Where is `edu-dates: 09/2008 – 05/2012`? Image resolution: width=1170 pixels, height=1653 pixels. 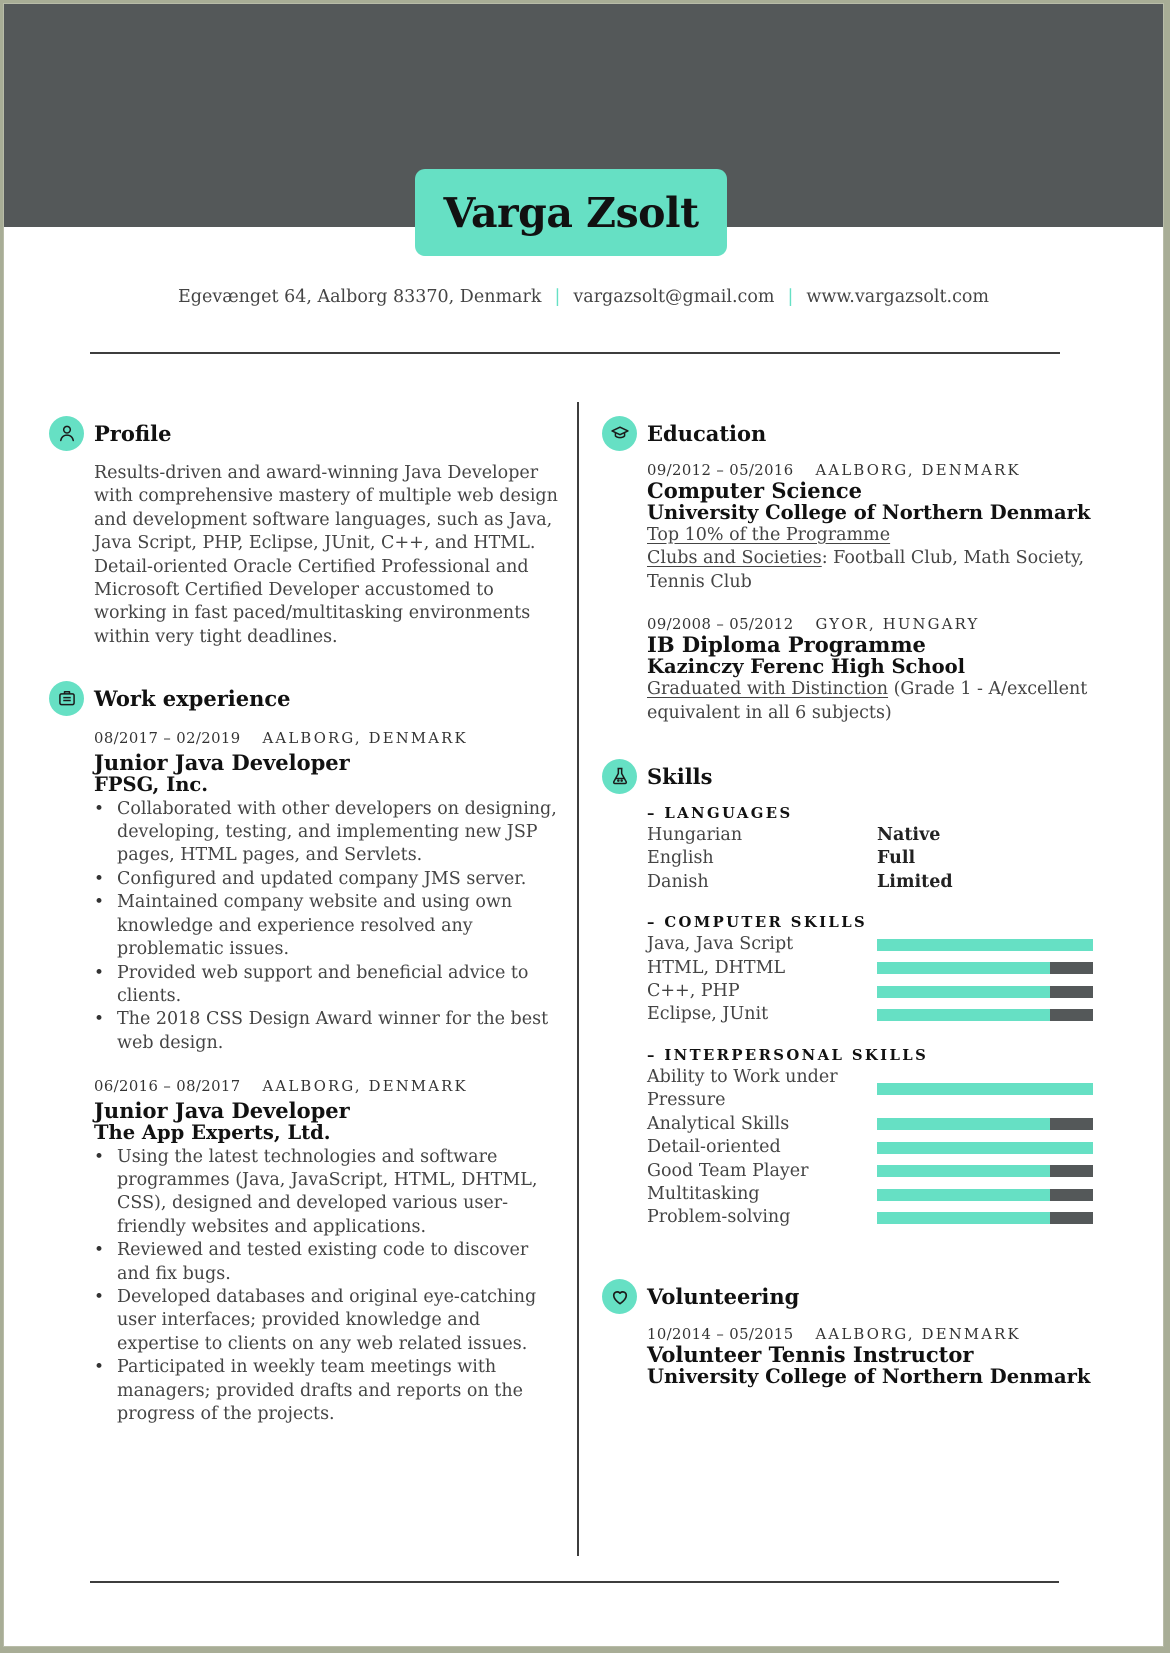 edu-dates: 09/2008 – 05/2012 is located at coordinates (720, 625).